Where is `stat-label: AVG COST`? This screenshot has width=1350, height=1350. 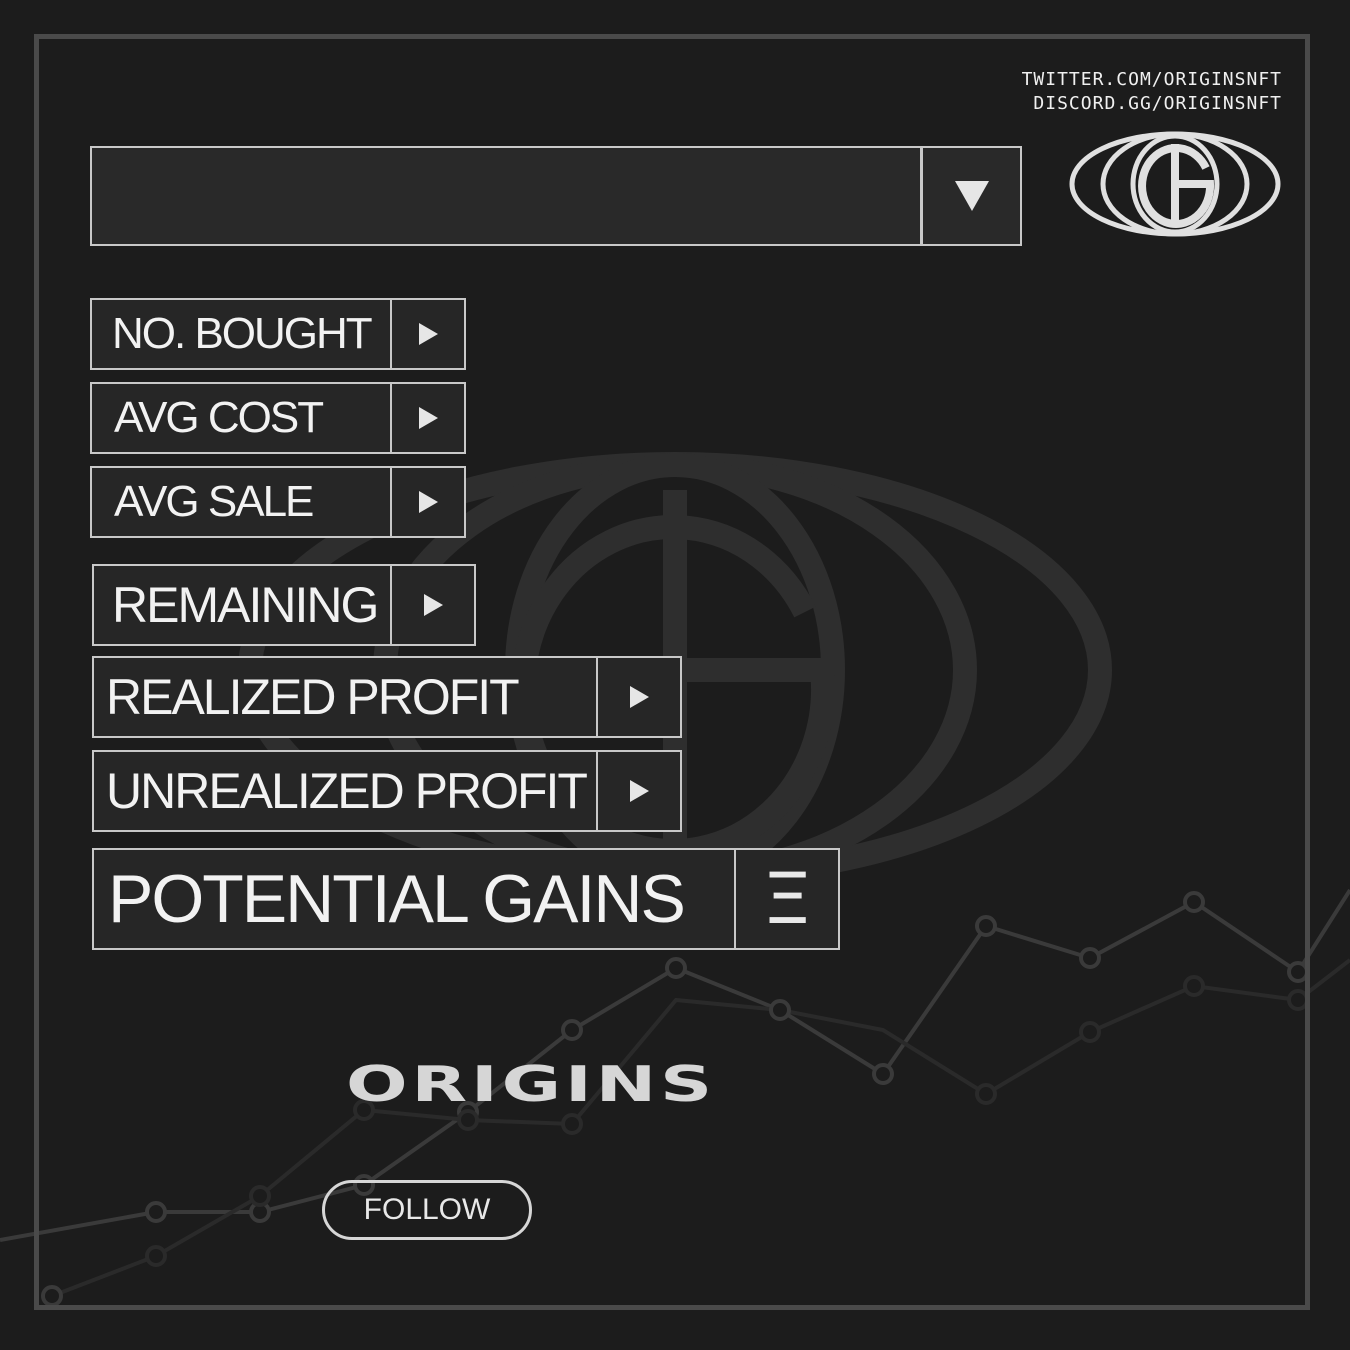
stat-label: AVG COST is located at coordinates (219, 417).